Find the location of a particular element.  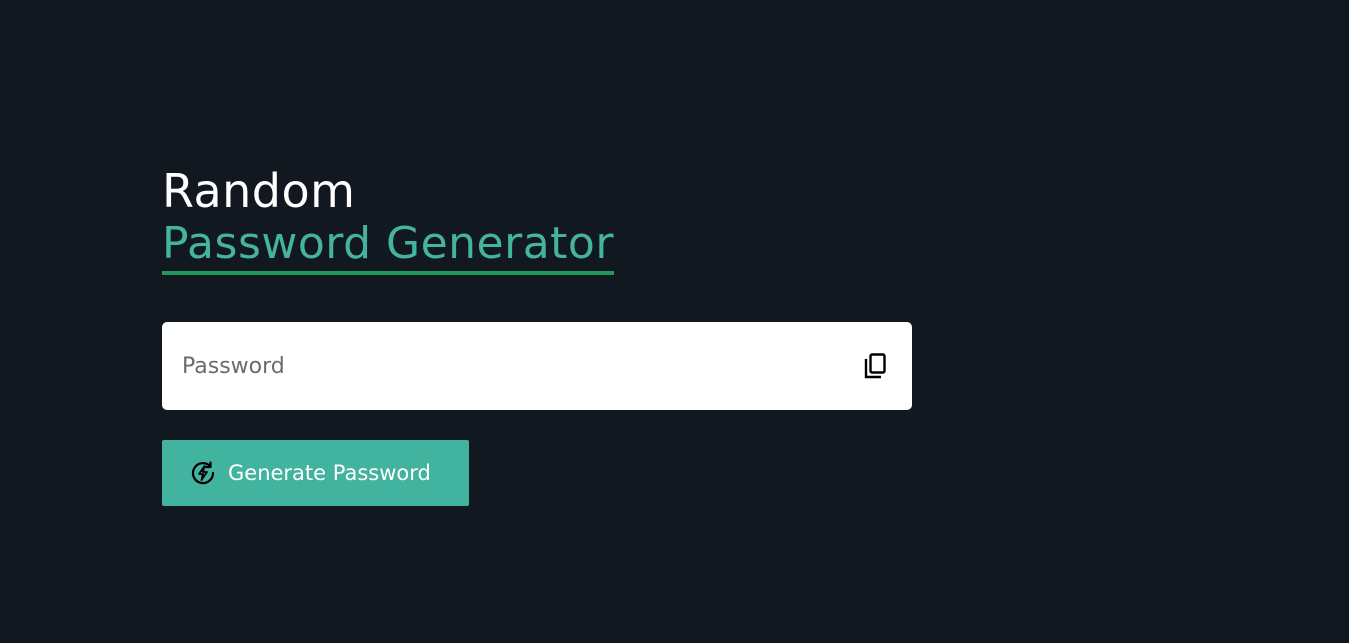

subtitle-underline: Password Generator is located at coordinates (388, 246).